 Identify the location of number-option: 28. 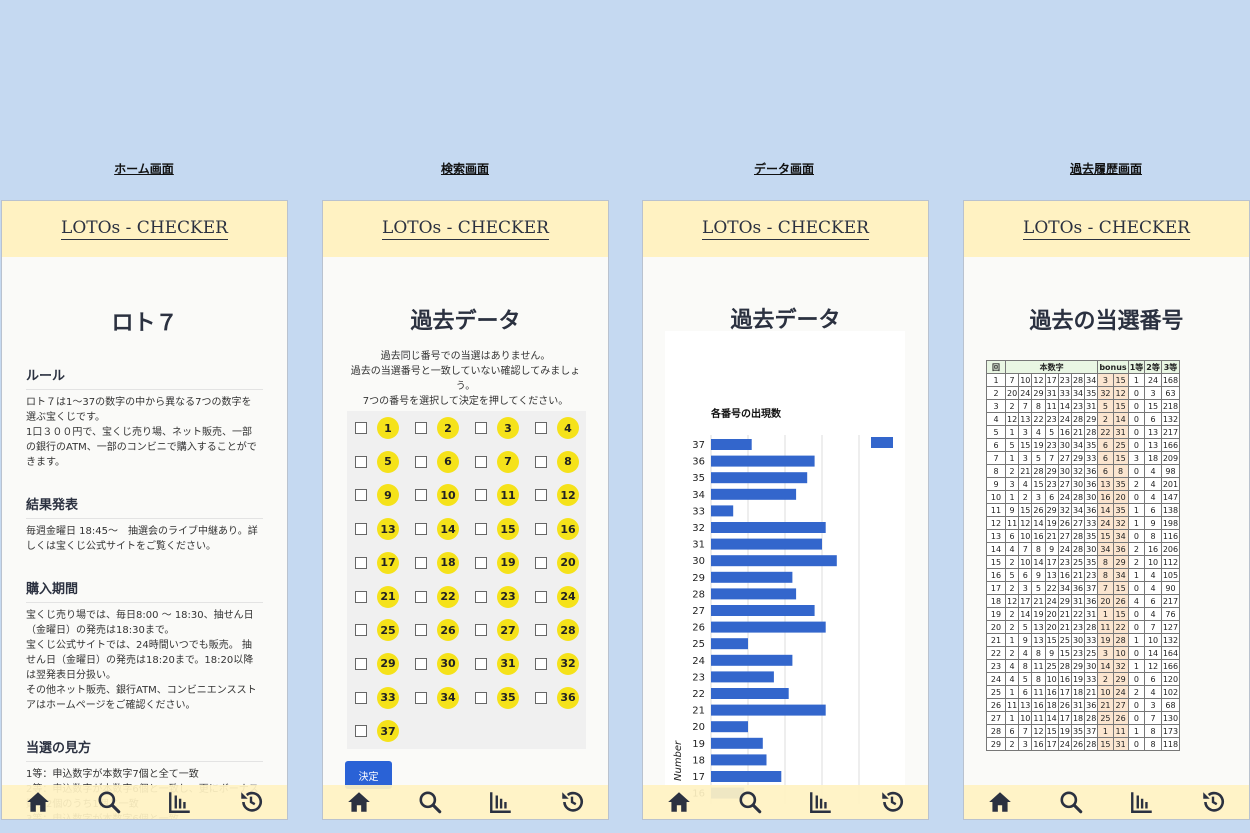
(557, 630).